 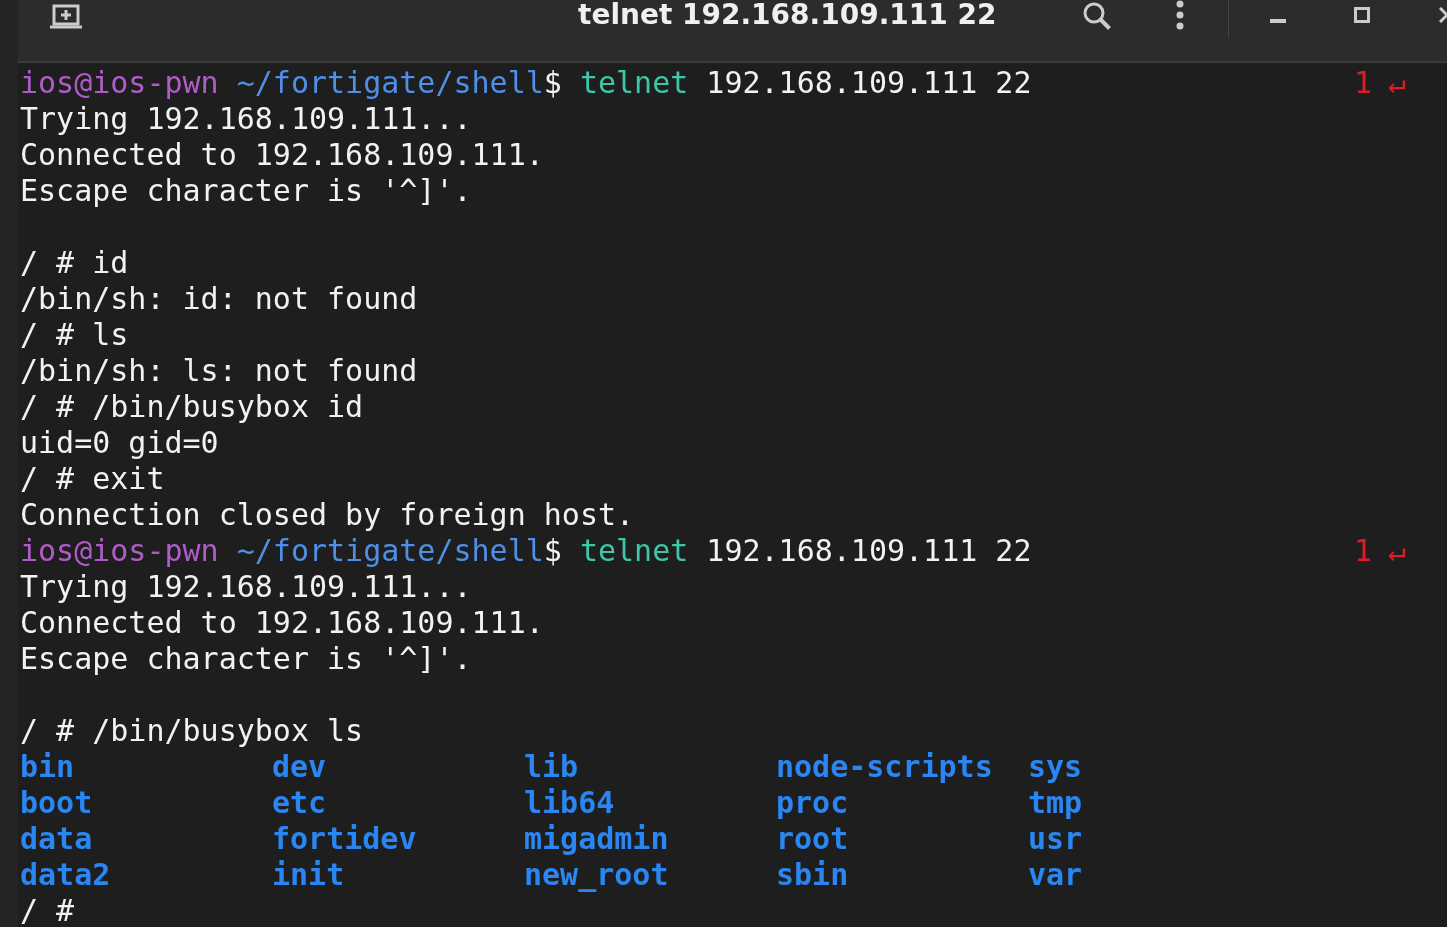 What do you see at coordinates (66, 875) in the screenshot?
I see `directory-name: data2` at bounding box center [66, 875].